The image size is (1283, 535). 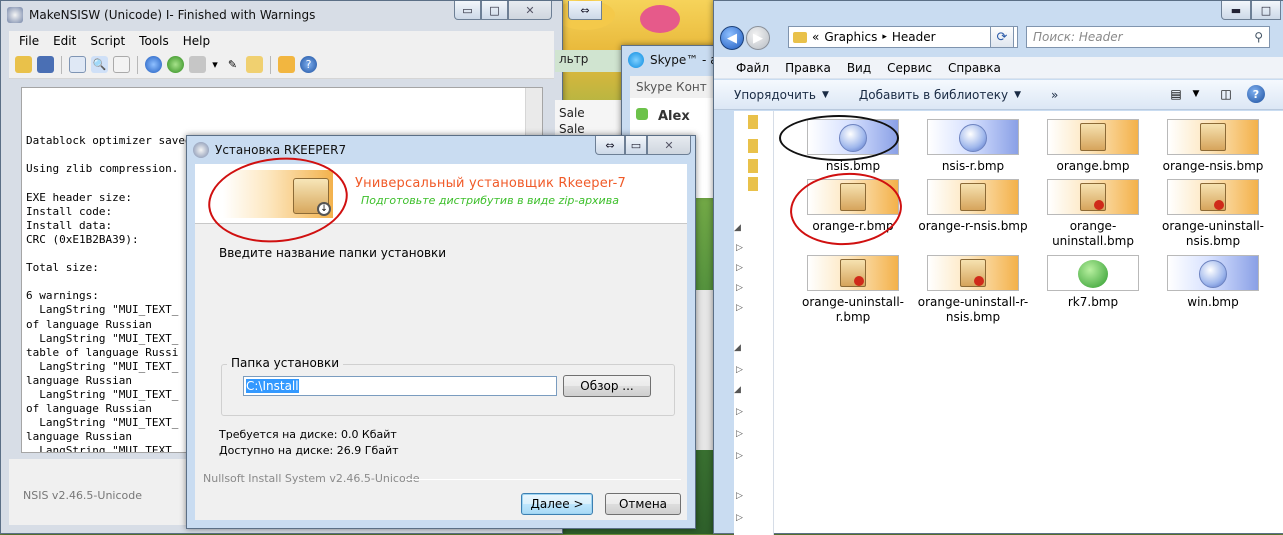 What do you see at coordinates (754, 323) in the screenshot?
I see `navigation-pane: ◢ ▷ ▷ ▷ ▷ ◢ ▷ ◢ ▷ ▷ ▷ ▷ ▷` at bounding box center [754, 323].